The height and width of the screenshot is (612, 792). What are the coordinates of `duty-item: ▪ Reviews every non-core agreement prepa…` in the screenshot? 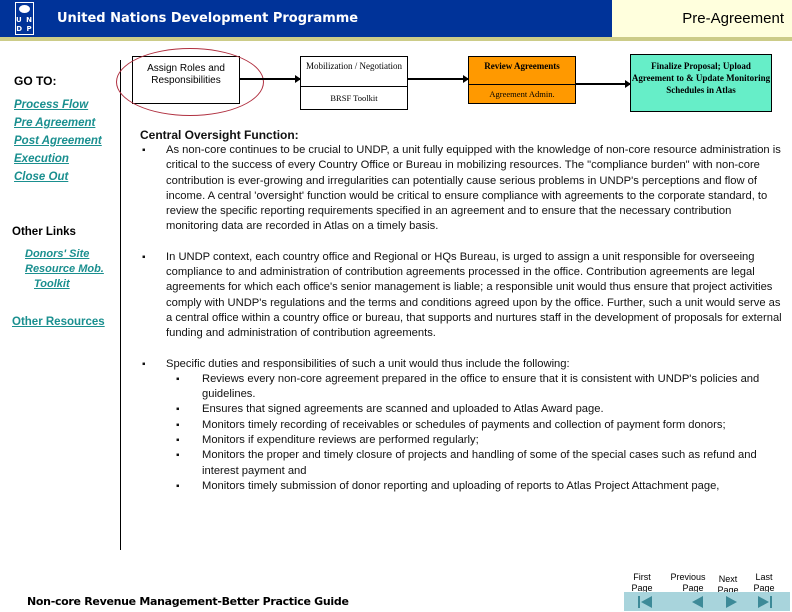 It's located at (462, 387).